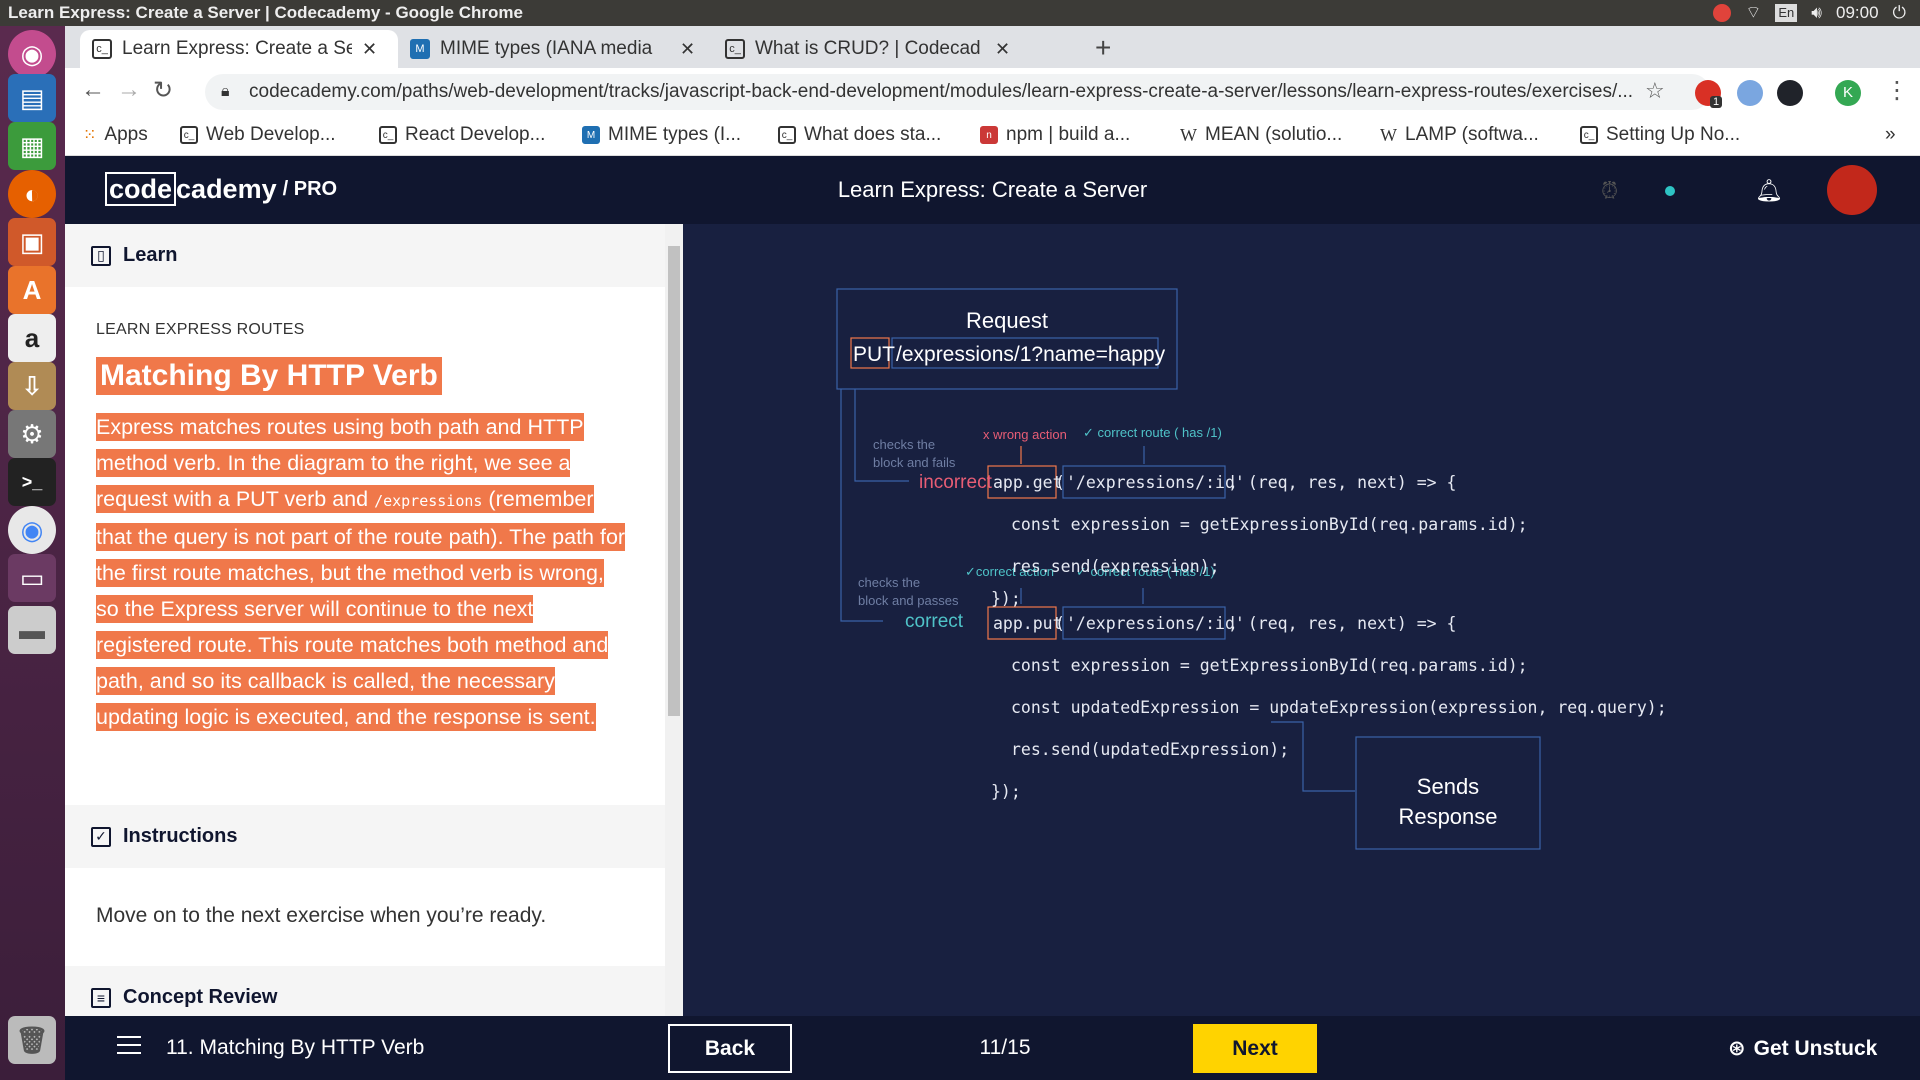 Image resolution: width=1920 pixels, height=1080 pixels. I want to click on bookmarks-overflow-button: », so click(1890, 135).